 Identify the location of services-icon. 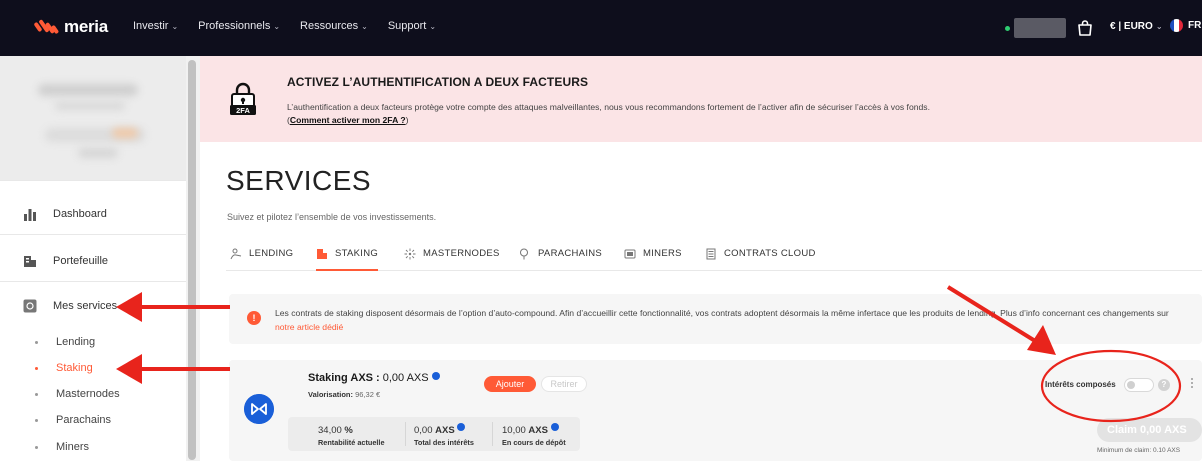
(30, 306).